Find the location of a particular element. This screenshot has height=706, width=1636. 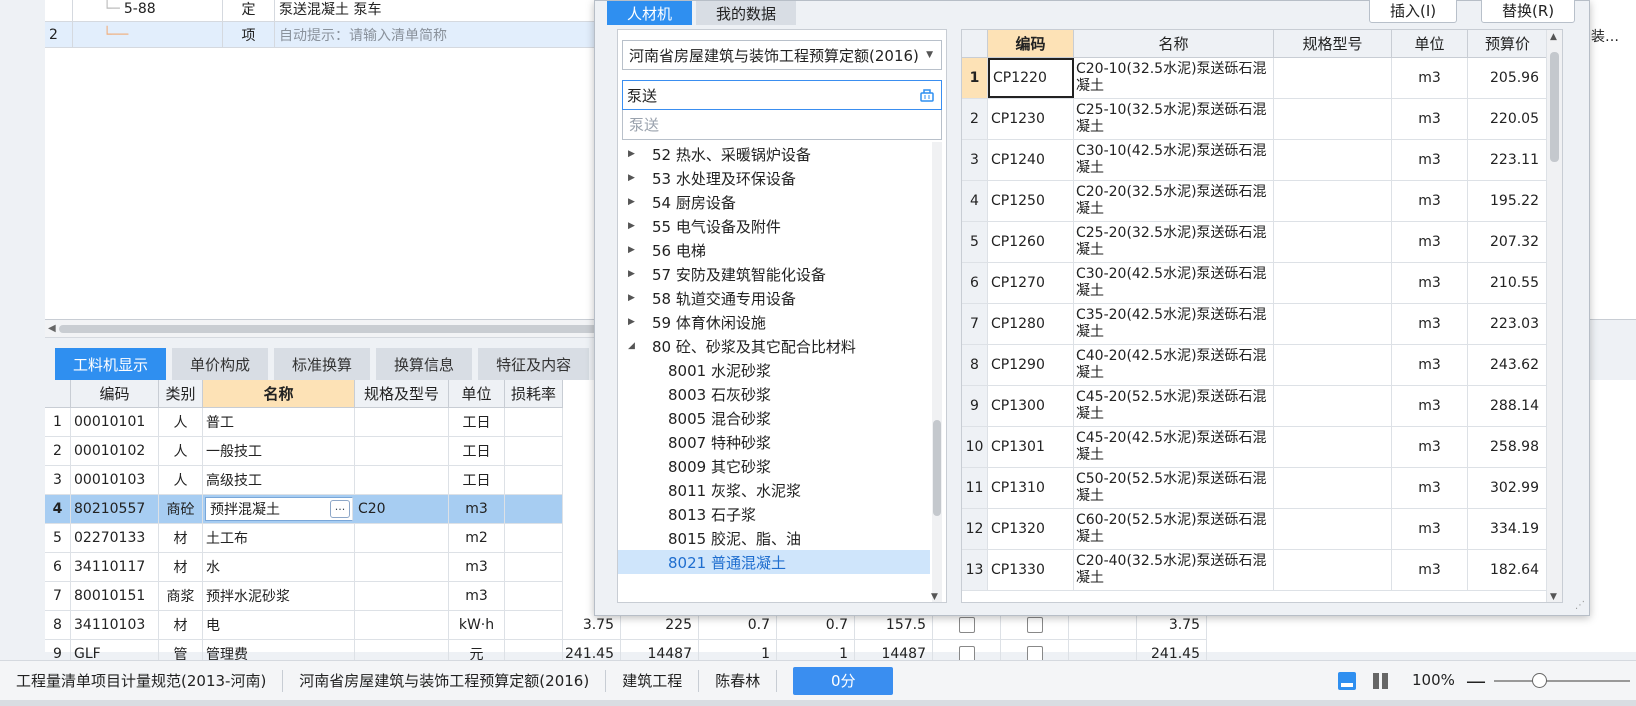

table-row: └─ 5-88 定 泵送混凝土 泵车 is located at coordinates (325, 11).